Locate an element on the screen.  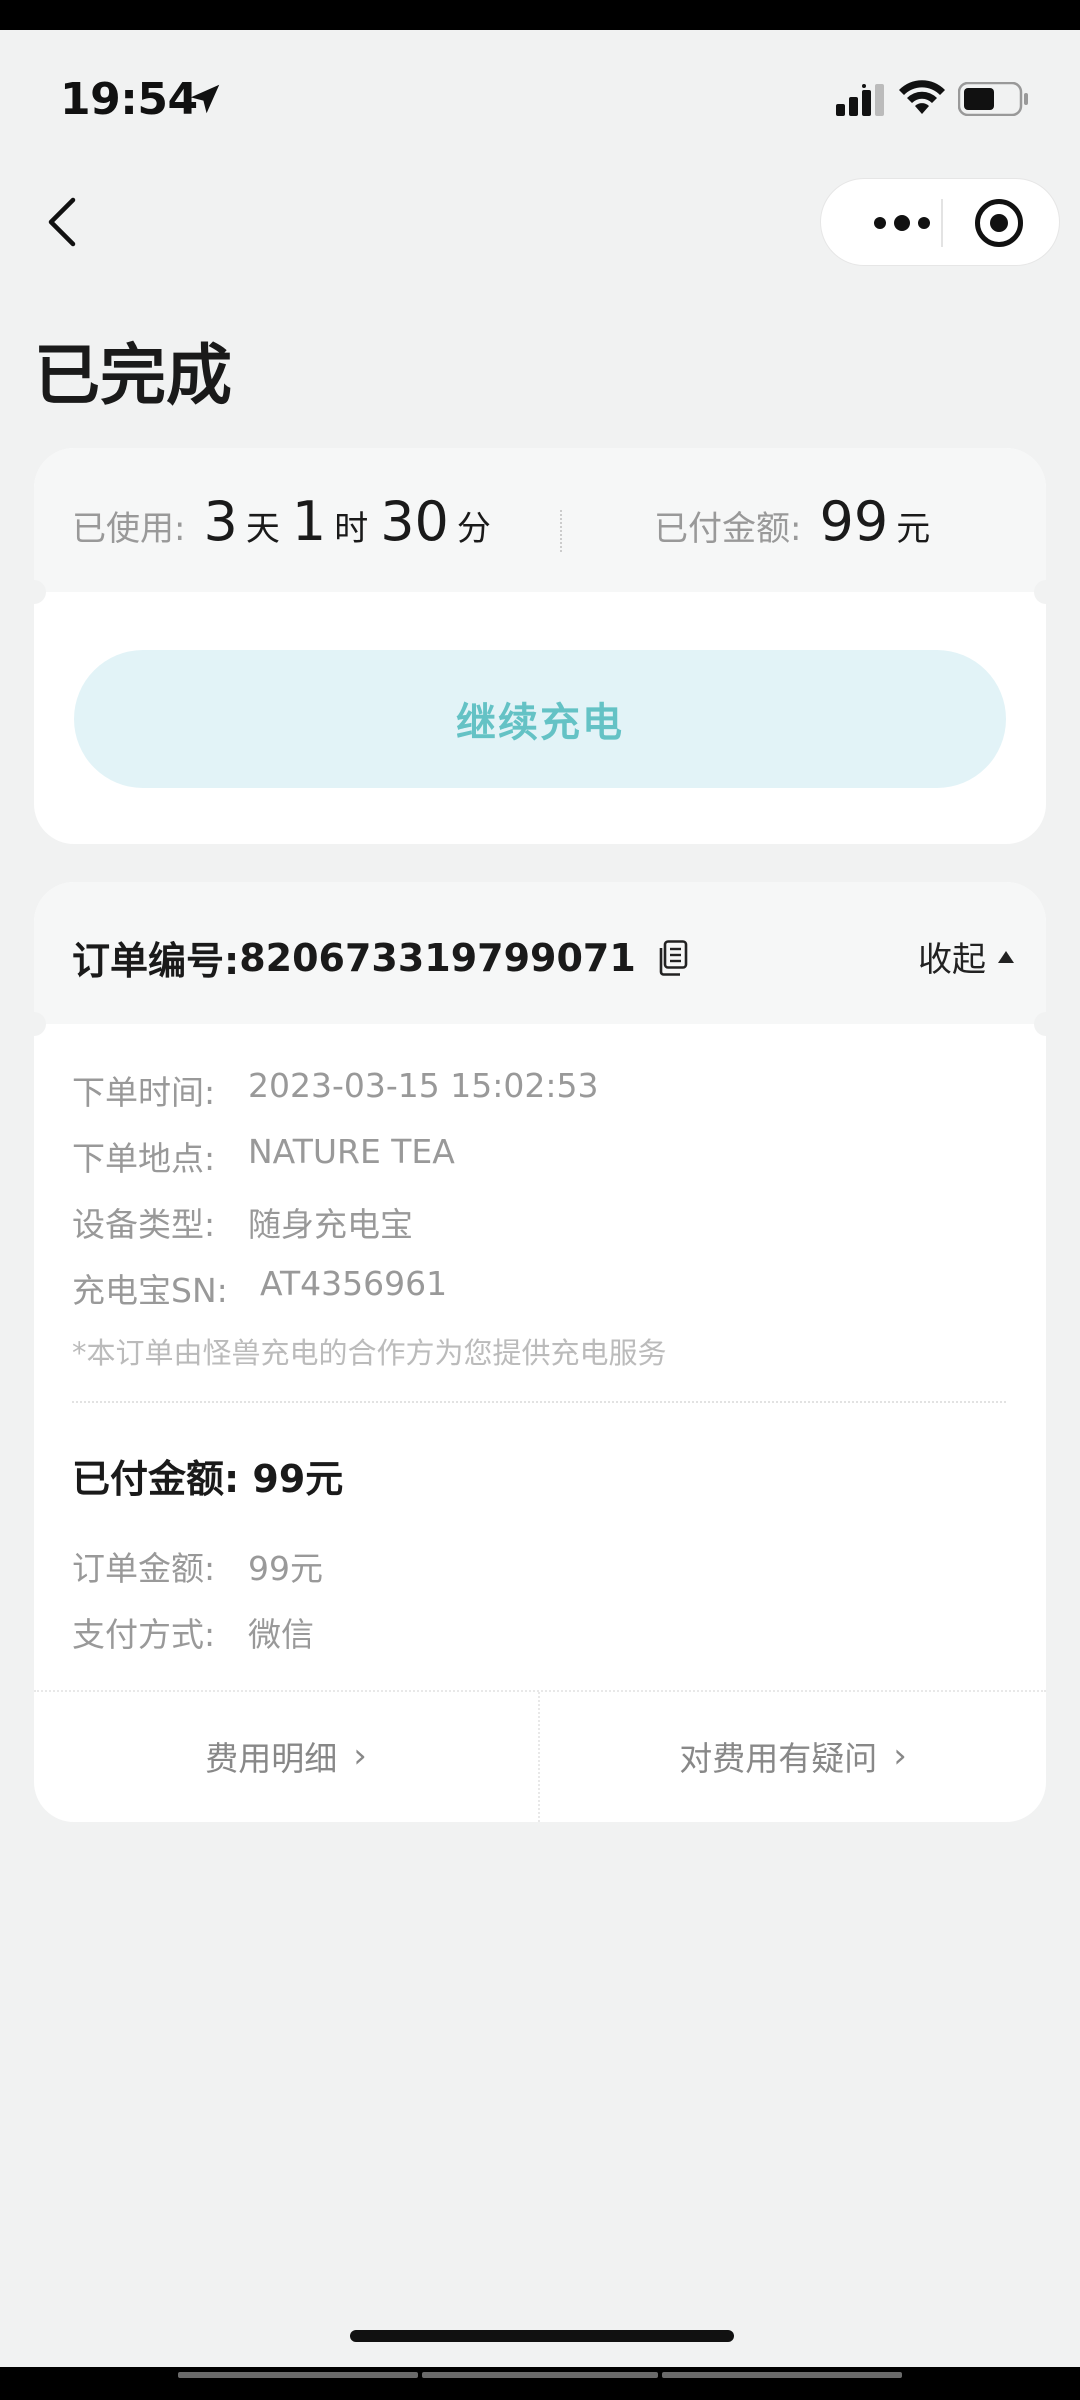
page-title: 已完成 is located at coordinates (133, 375).